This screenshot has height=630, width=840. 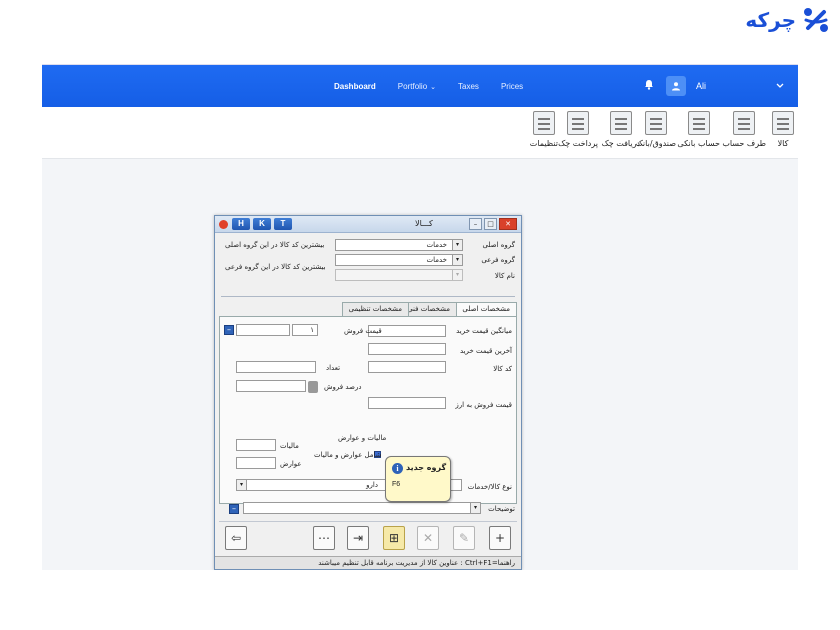 What do you see at coordinates (475, 224) in the screenshot?
I see `minimize-icon: –` at bounding box center [475, 224].